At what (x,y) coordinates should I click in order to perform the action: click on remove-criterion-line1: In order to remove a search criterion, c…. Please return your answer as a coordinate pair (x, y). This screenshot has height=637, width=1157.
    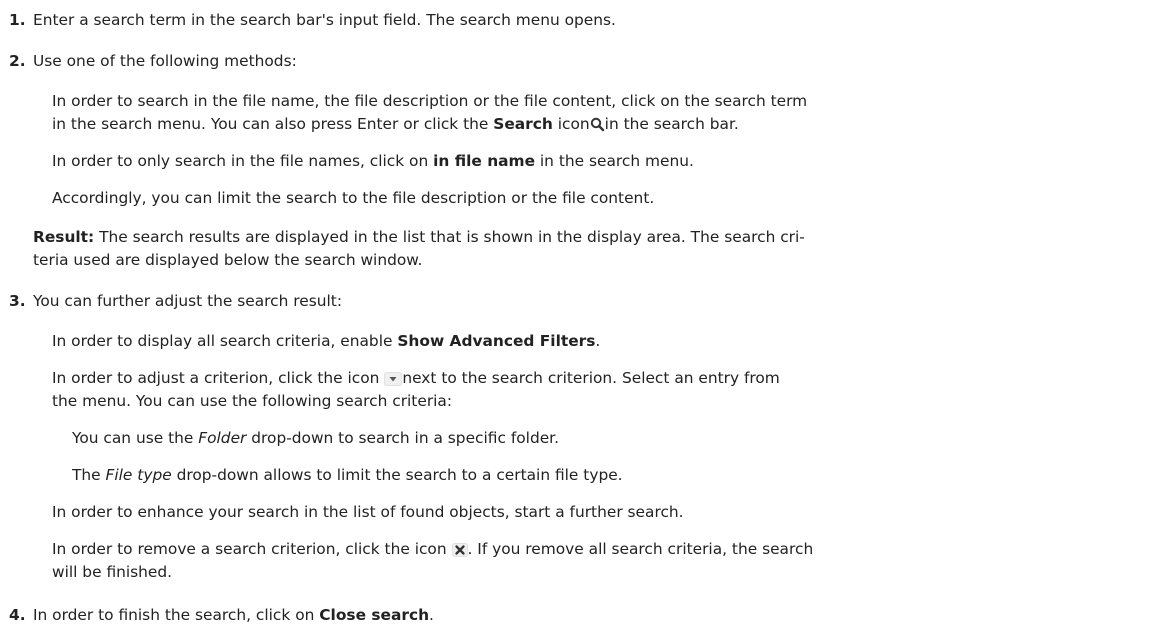
    Looking at the image, I should click on (433, 549).